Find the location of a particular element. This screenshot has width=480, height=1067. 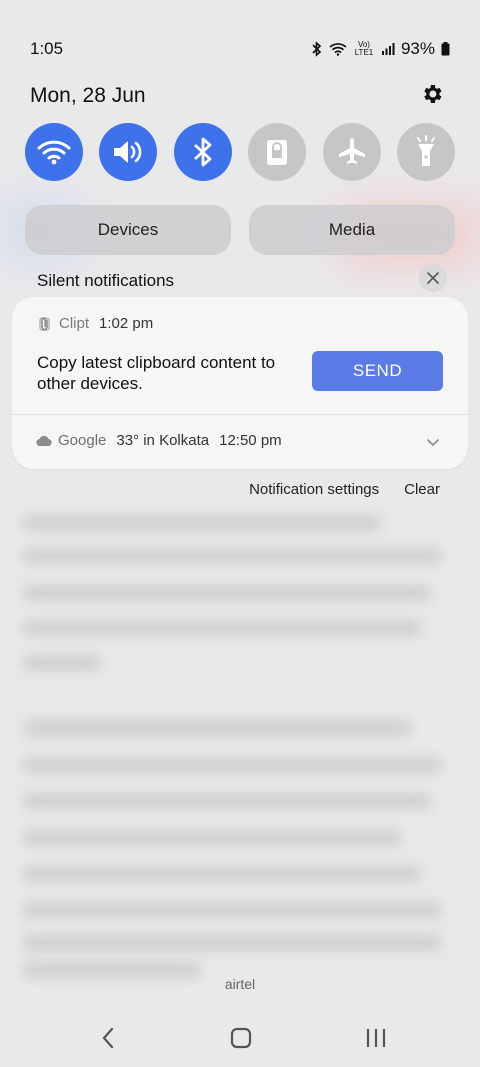

back-button is located at coordinates (108, 1038).